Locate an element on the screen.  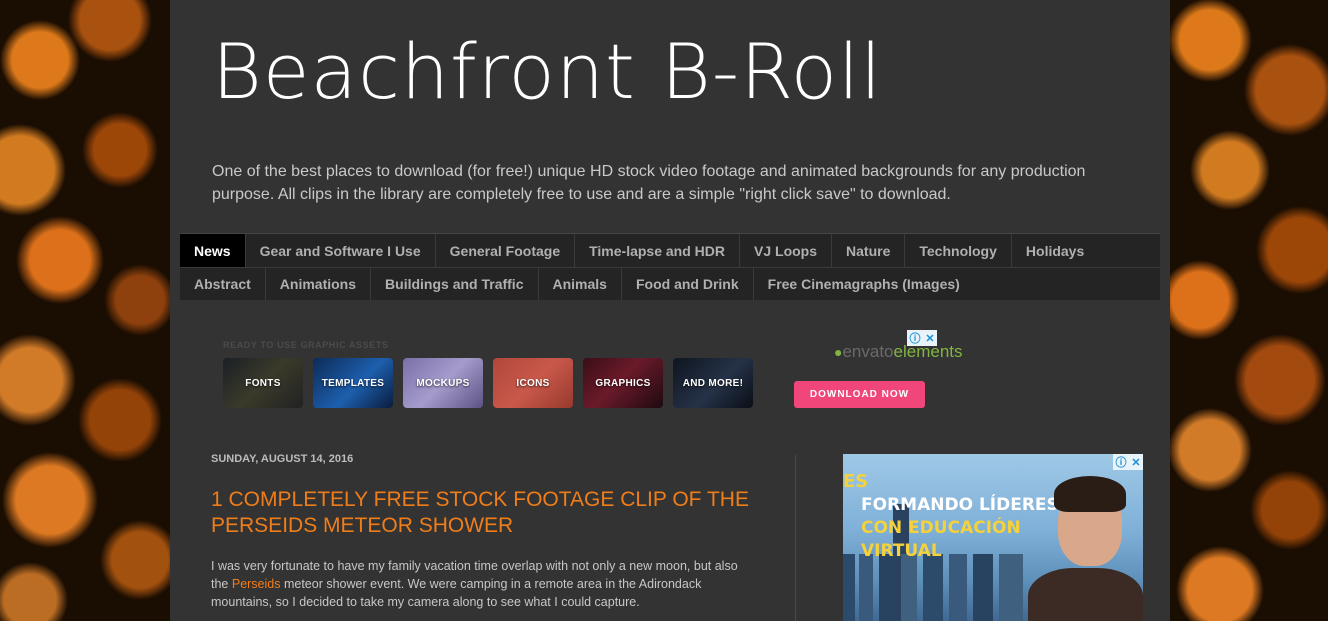
nav-item-animations: Animations is located at coordinates (319, 284).